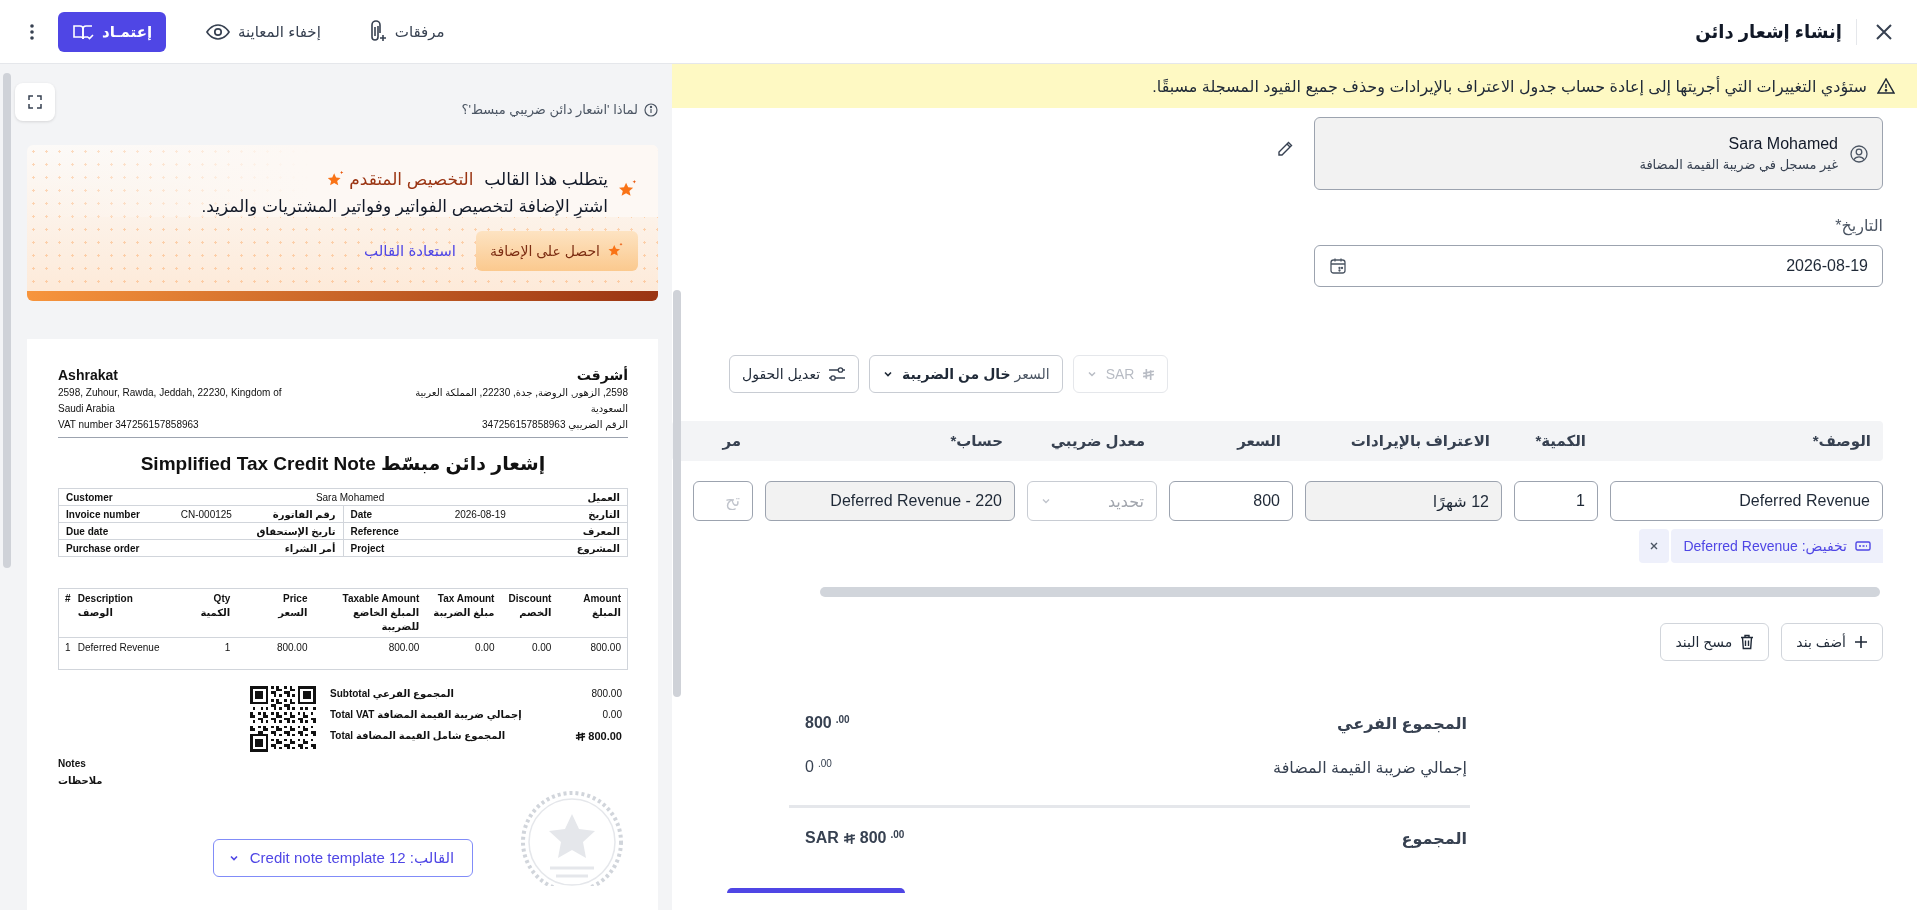 This screenshot has width=1917, height=910. I want to click on total-value: 0 $^{.00}$, so click(818, 767).